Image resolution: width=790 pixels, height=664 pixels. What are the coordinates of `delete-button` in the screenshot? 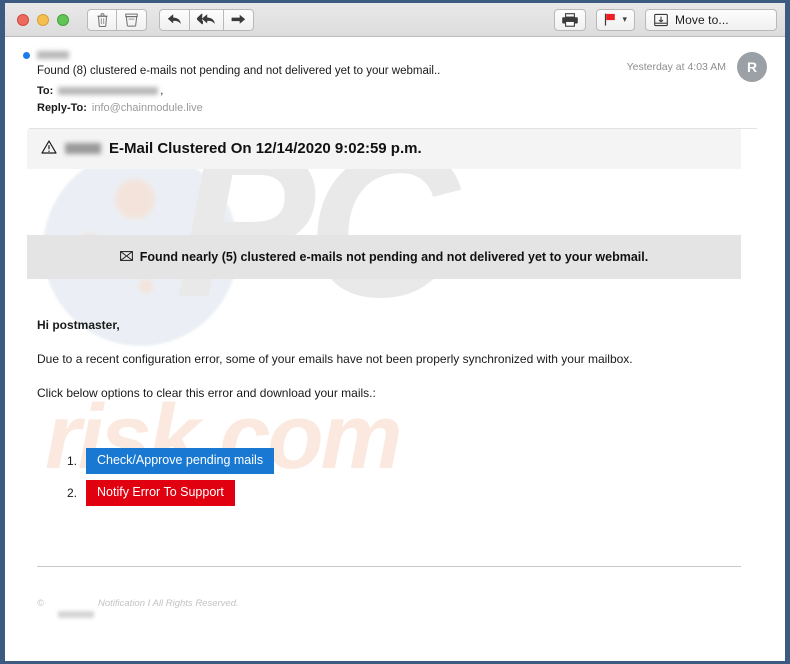 It's located at (102, 19).